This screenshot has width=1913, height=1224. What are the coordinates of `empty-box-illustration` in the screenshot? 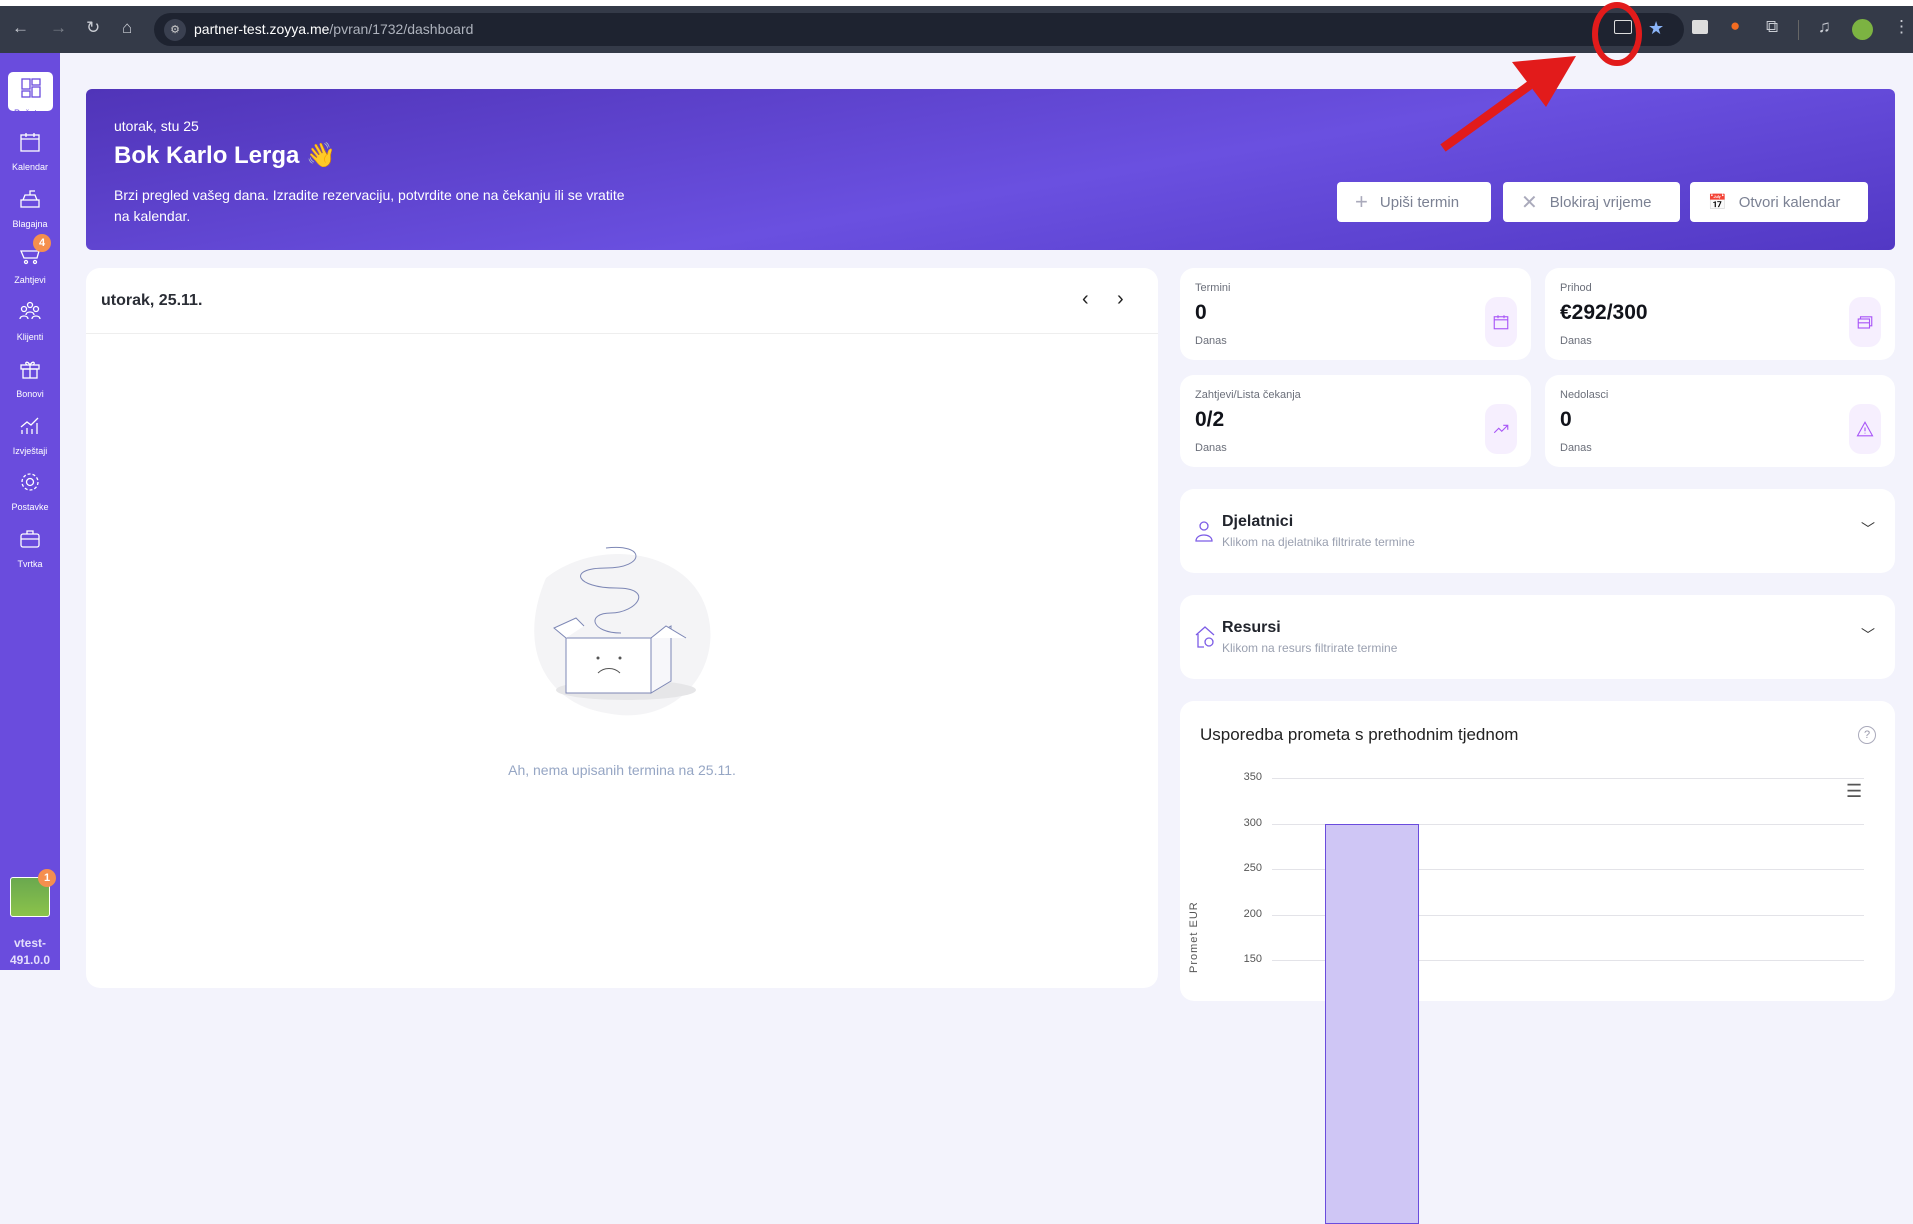 It's located at (622, 631).